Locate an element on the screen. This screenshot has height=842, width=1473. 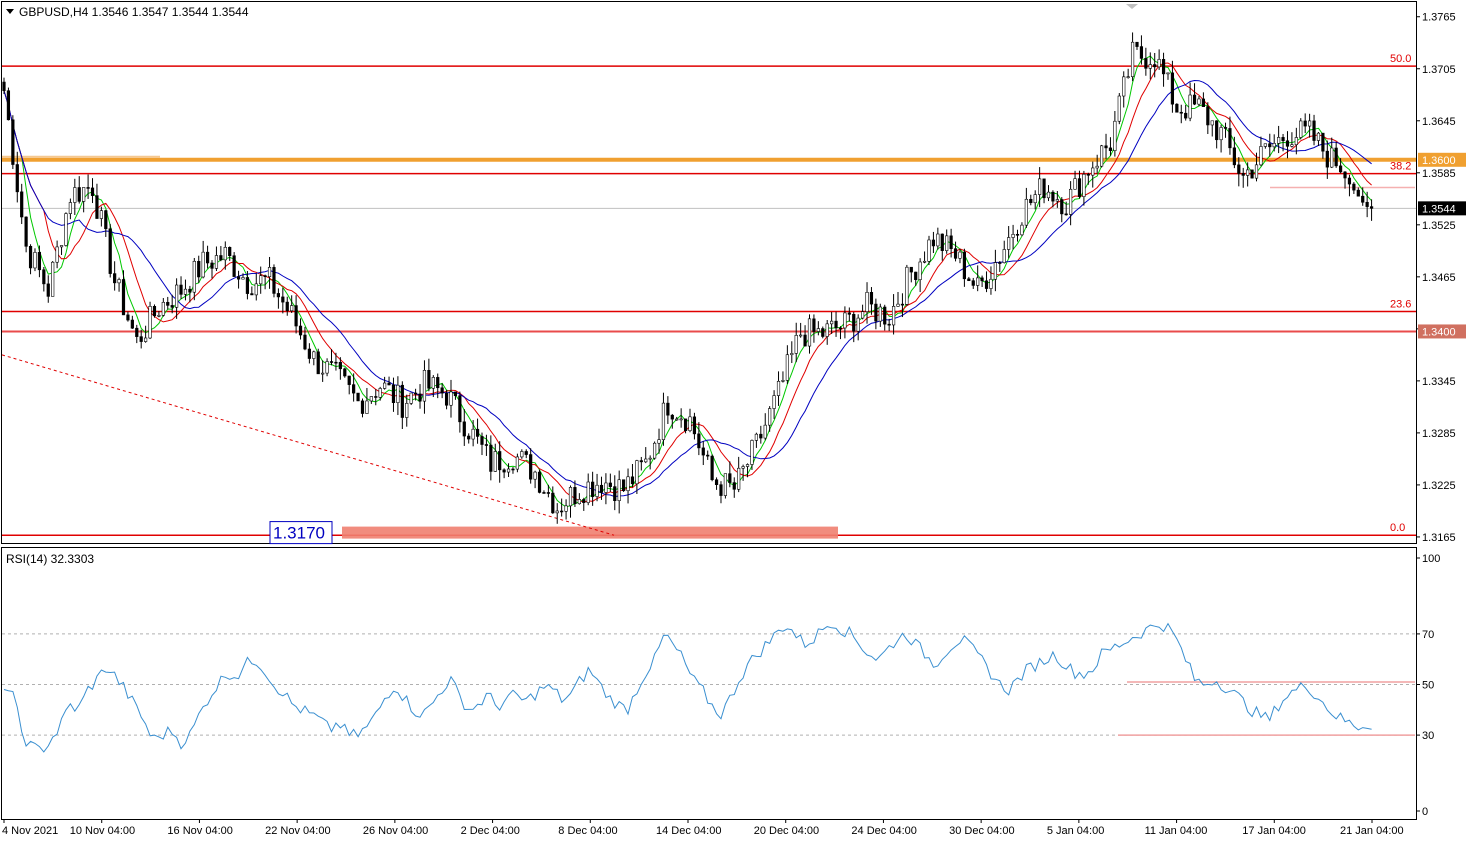
rsi-tick-label: 50 is located at coordinates (1428, 686).